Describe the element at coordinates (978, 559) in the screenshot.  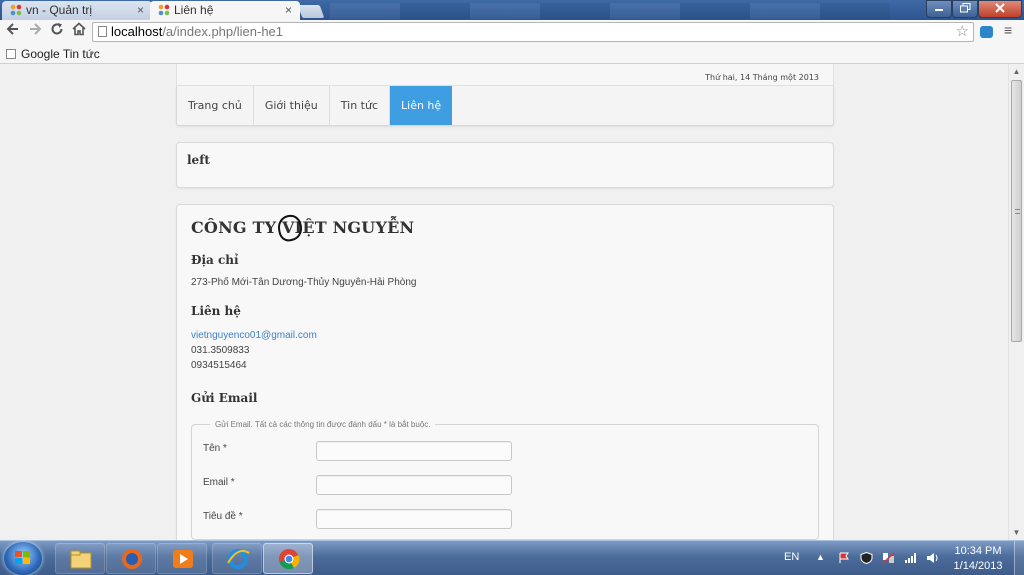
I see `system-clock: 10:34 PM 1/14/2013` at that location.